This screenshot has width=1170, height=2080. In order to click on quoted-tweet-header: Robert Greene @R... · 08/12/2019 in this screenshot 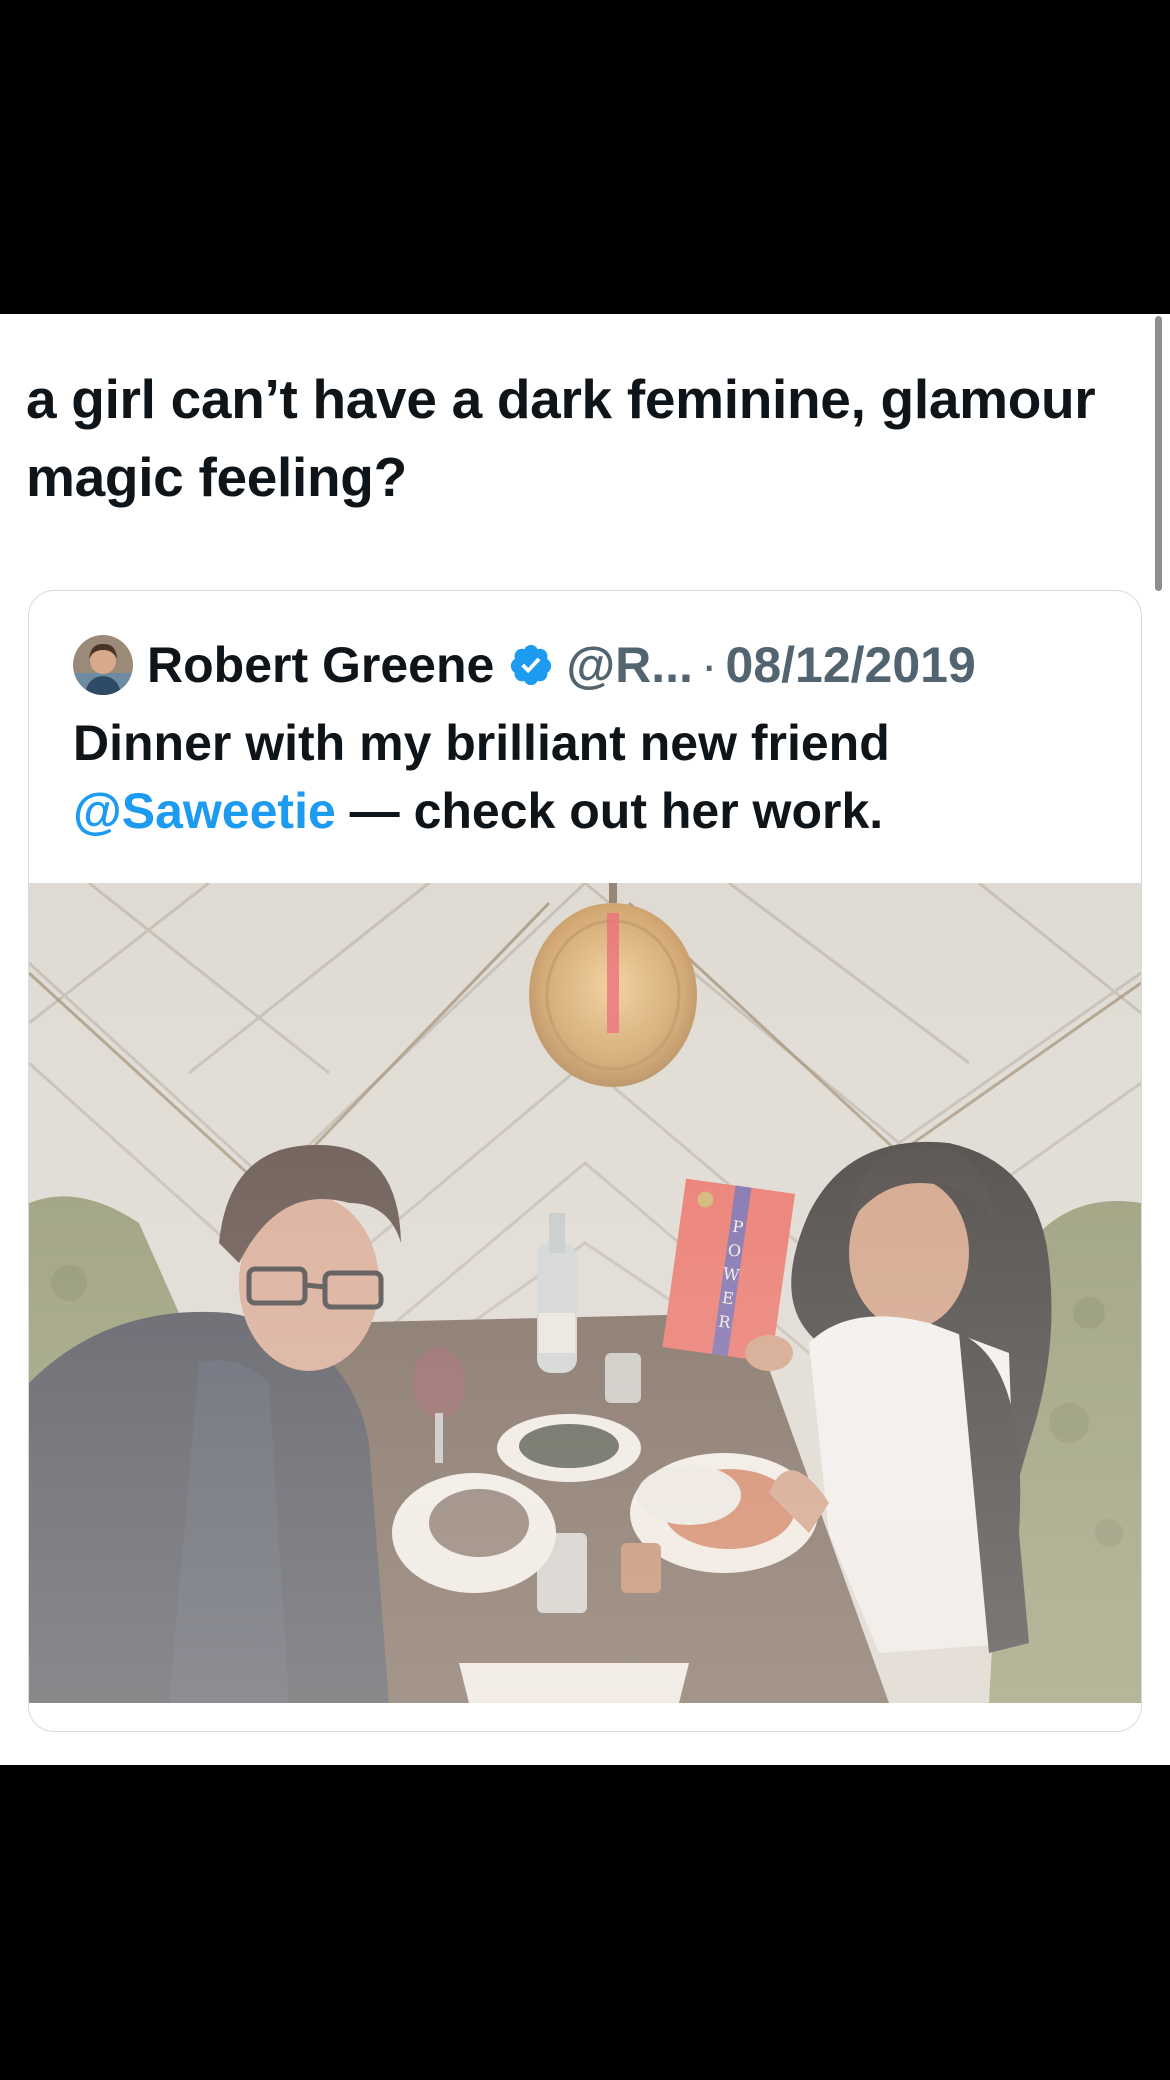, I will do `click(524, 665)`.